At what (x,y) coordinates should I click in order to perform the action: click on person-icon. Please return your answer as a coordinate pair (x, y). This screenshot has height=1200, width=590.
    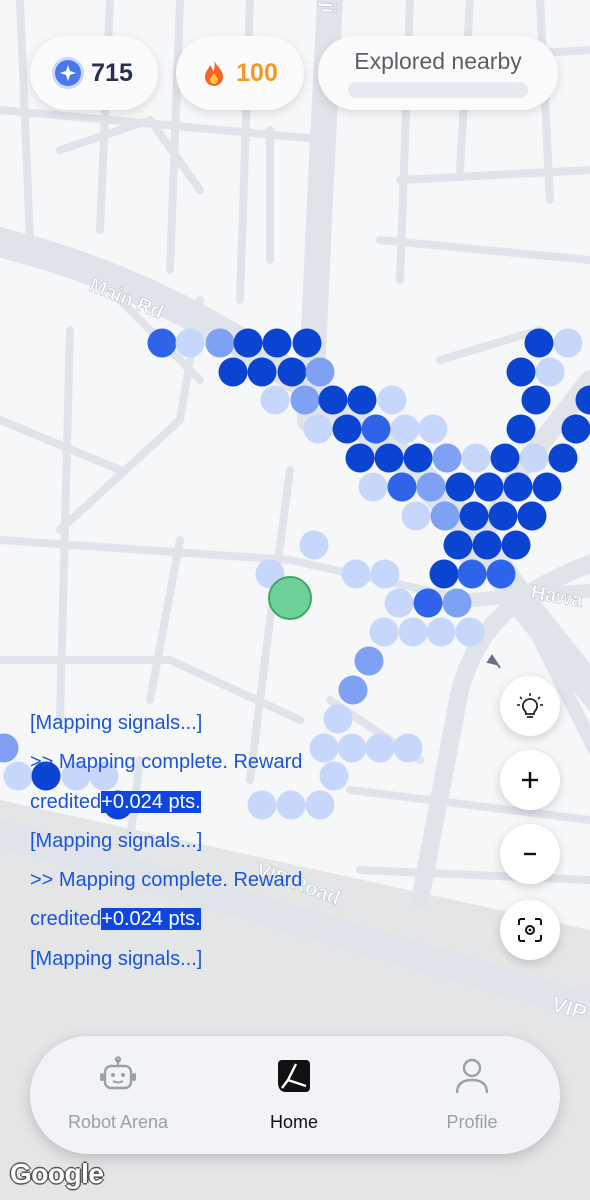
    Looking at the image, I should click on (472, 1076).